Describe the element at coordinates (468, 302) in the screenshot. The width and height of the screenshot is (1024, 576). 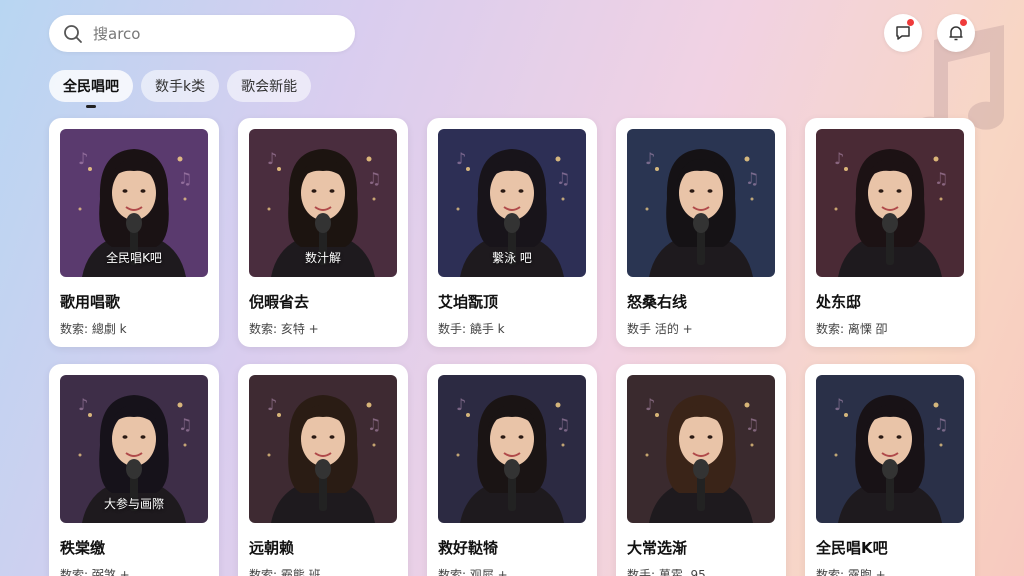
I see `song-title: 艾垍翫顶` at that location.